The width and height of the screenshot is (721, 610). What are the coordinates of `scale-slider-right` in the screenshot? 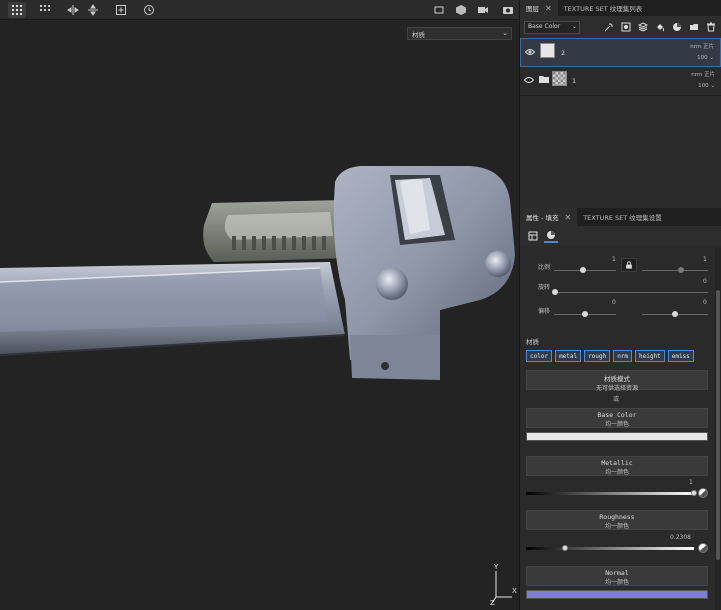 It's located at (675, 270).